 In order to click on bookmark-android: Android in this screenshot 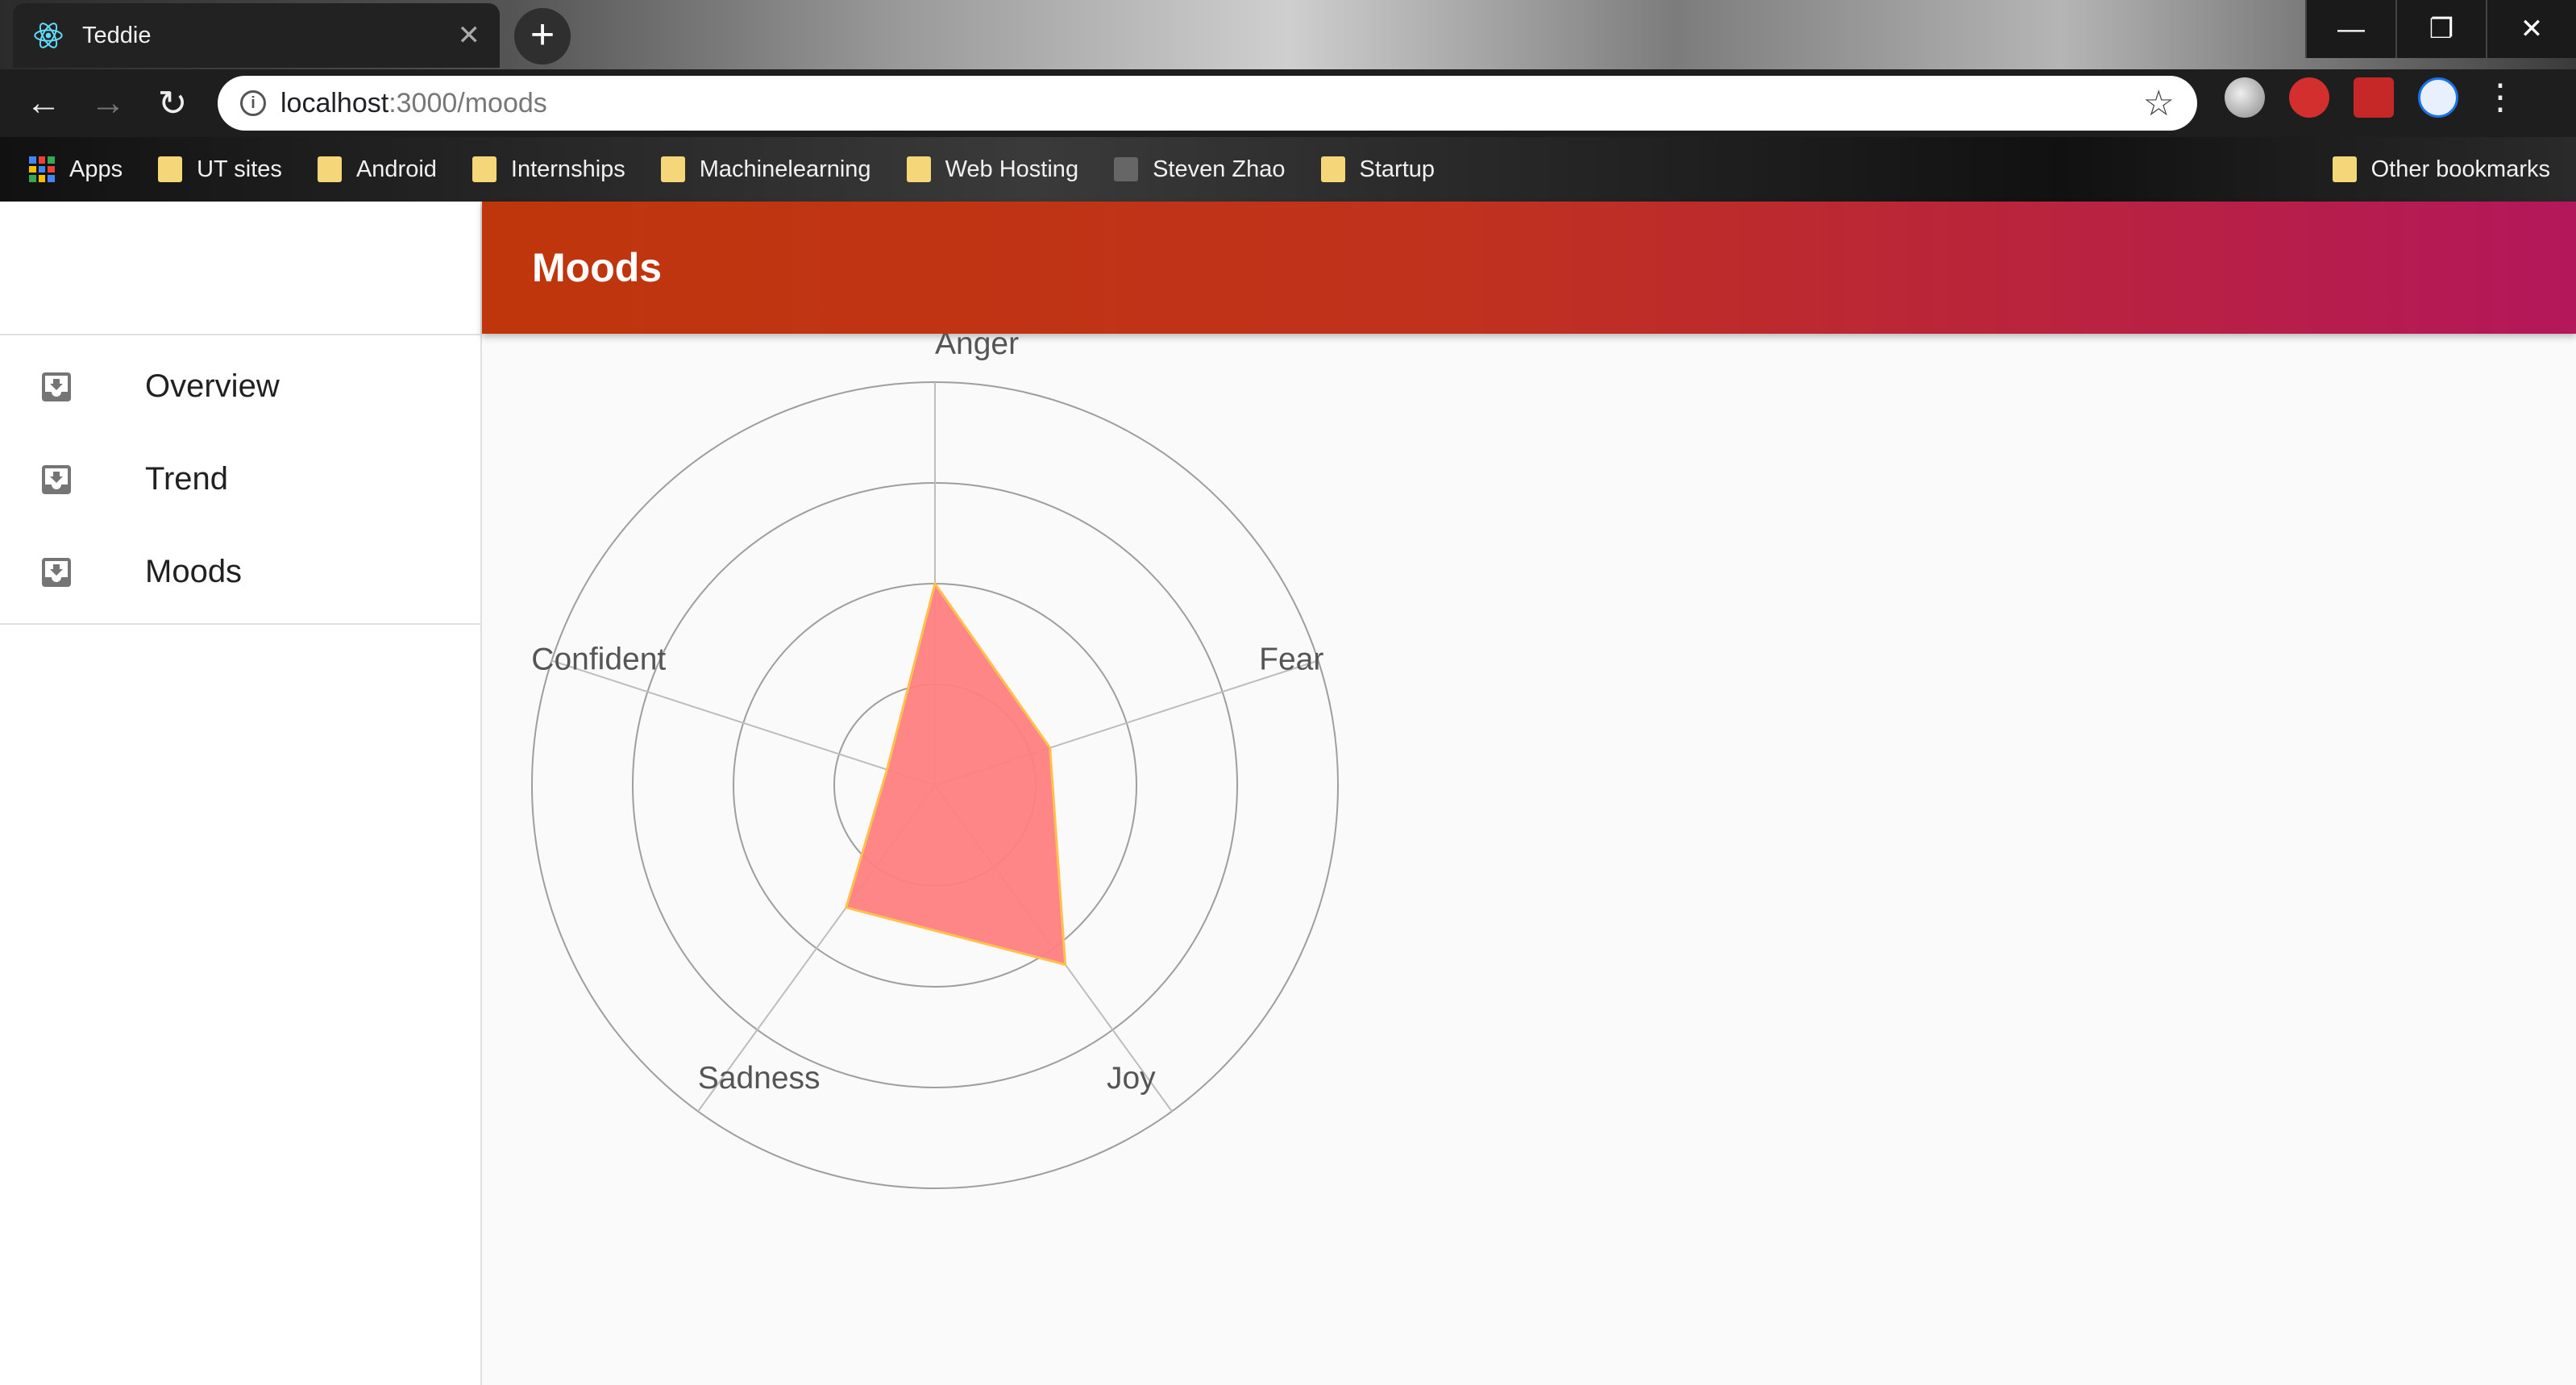, I will do `click(377, 170)`.